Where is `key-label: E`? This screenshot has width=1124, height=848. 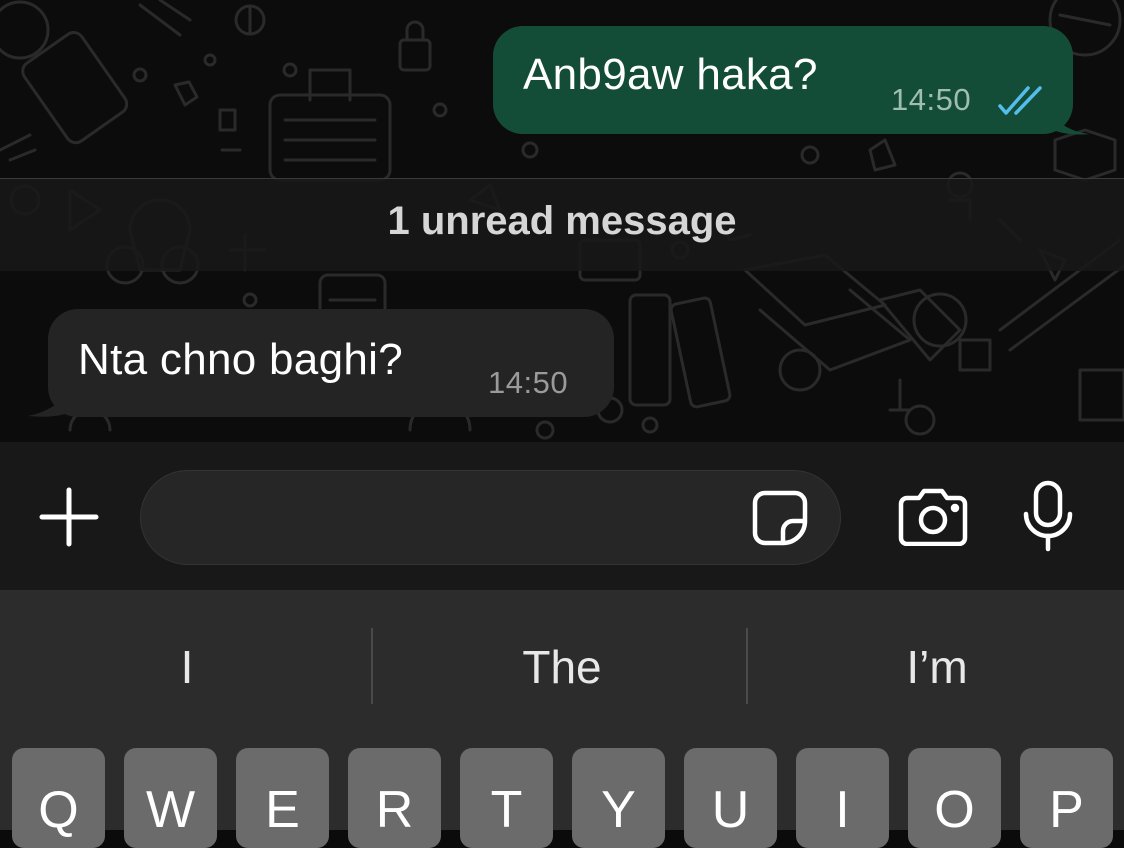 key-label: E is located at coordinates (282, 810).